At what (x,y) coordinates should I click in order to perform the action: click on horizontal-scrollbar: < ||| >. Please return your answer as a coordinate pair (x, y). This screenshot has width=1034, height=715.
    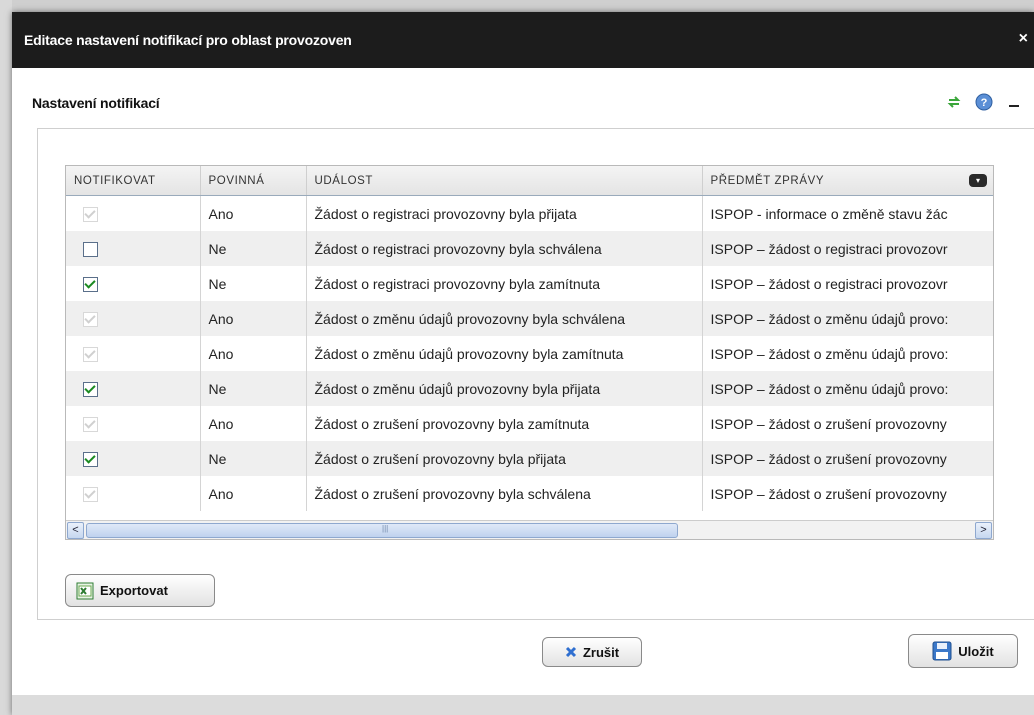
    Looking at the image, I should click on (529, 529).